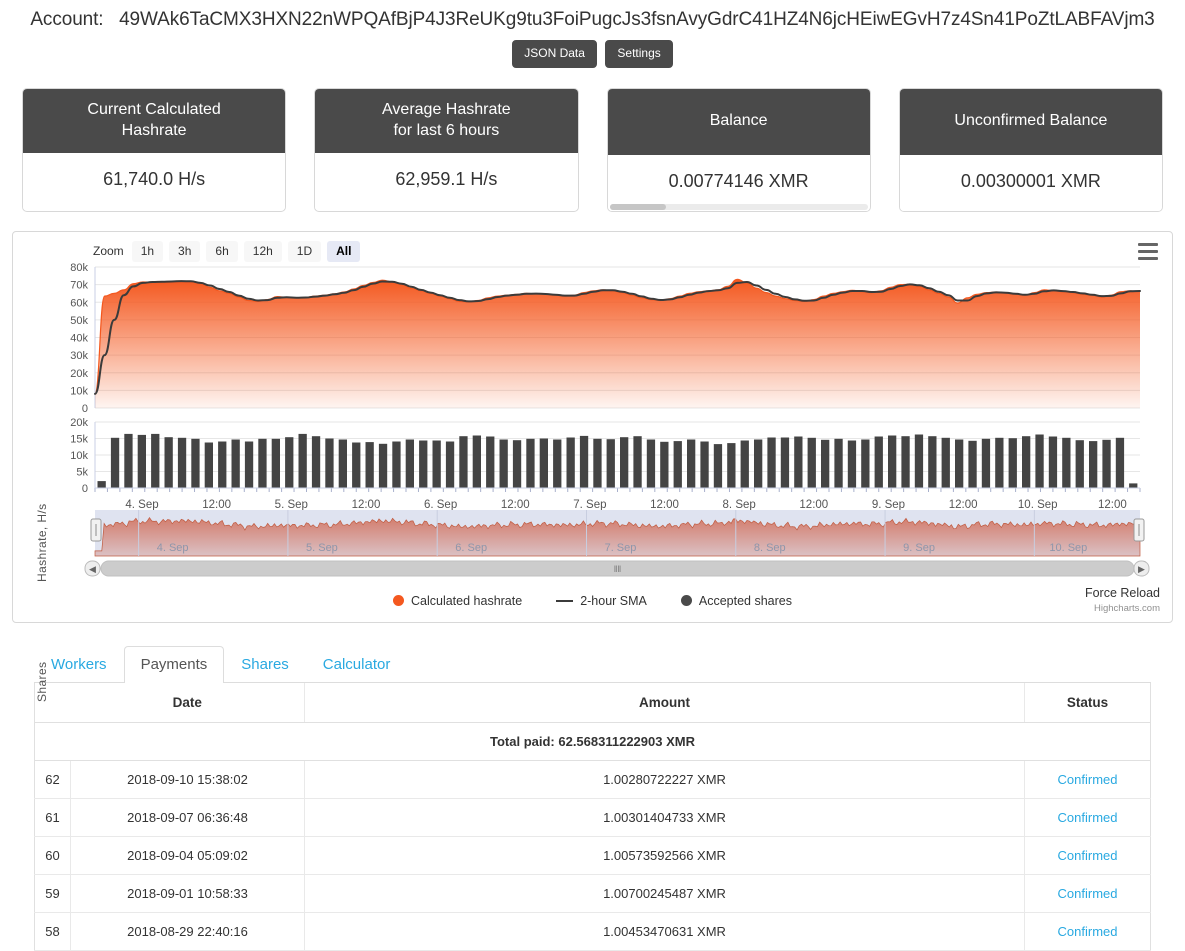 This screenshot has height=951, width=1185. What do you see at coordinates (639, 54) in the screenshot?
I see `settings-button: Settings` at bounding box center [639, 54].